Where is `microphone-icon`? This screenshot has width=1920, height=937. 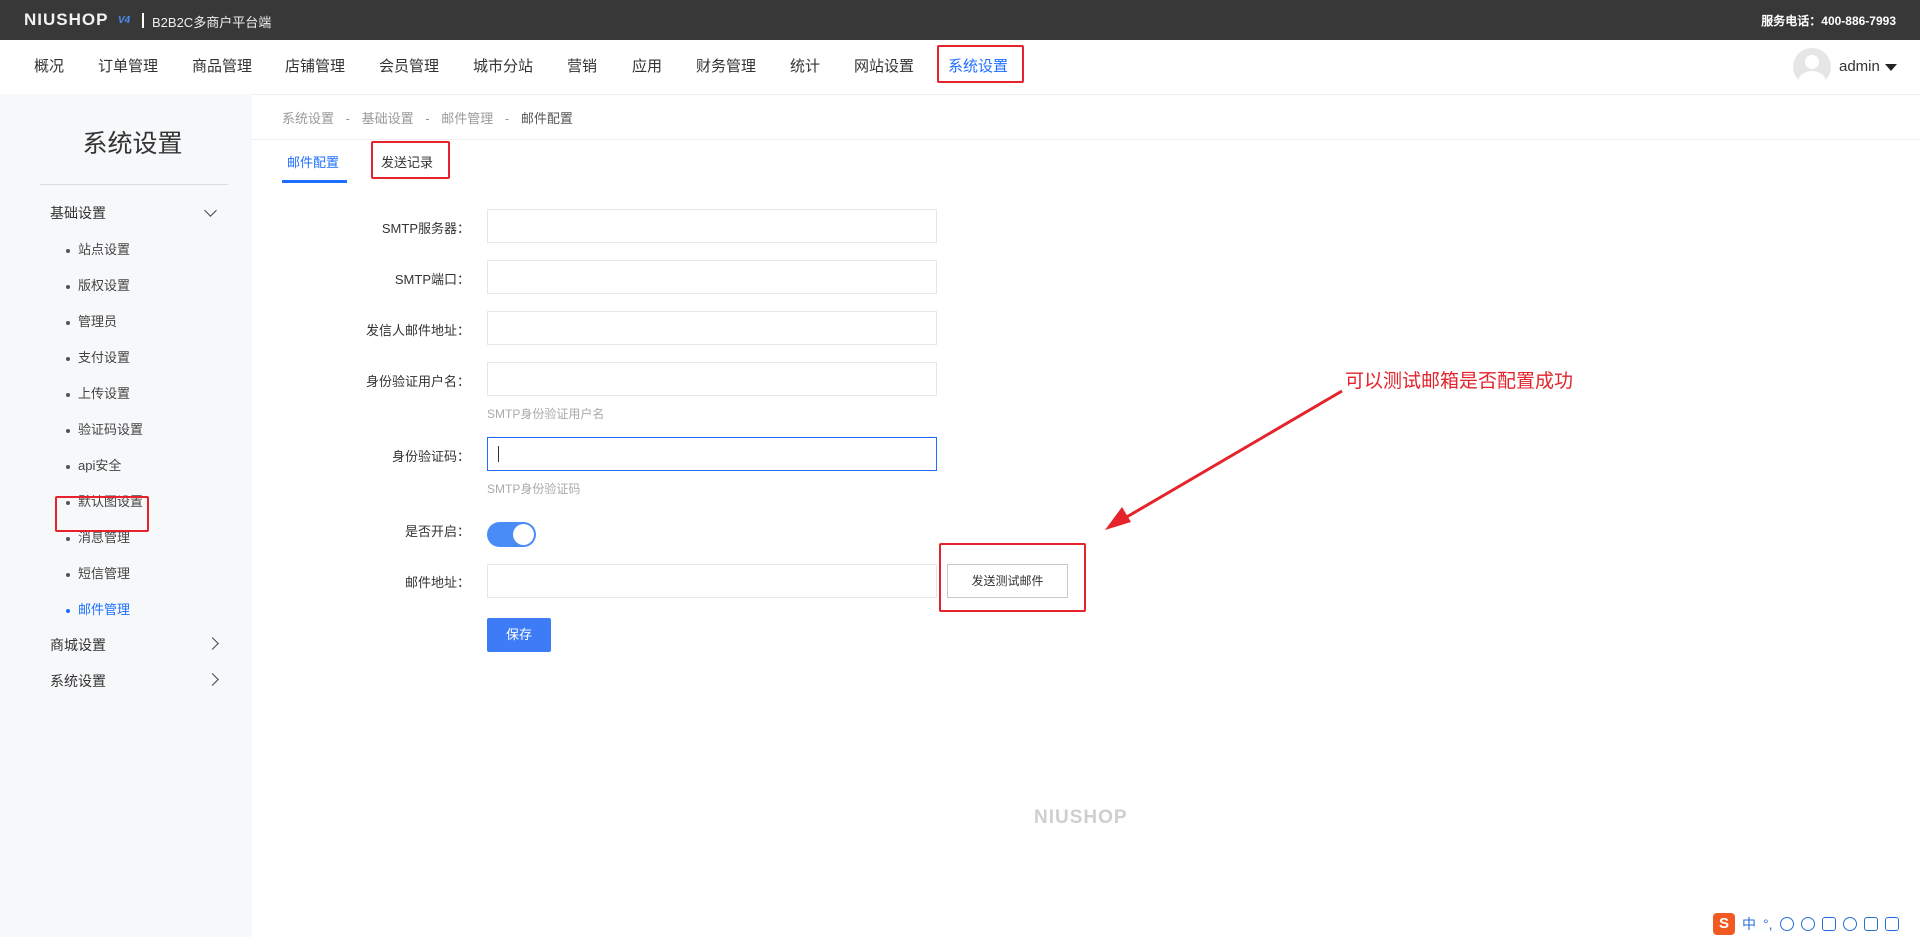 microphone-icon is located at coordinates (1807, 924).